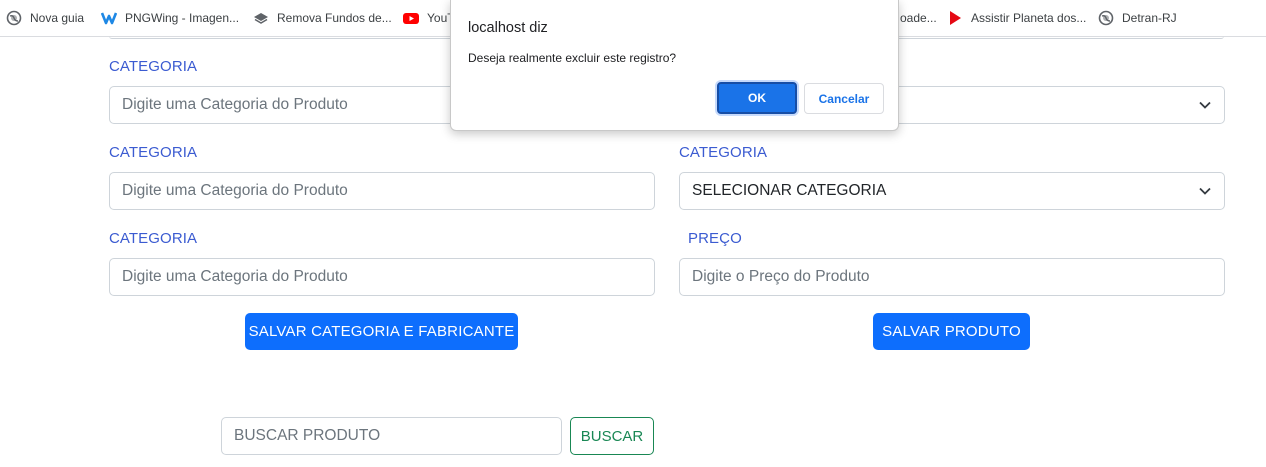 The height and width of the screenshot is (467, 1266). I want to click on youtube-icon, so click(411, 18).